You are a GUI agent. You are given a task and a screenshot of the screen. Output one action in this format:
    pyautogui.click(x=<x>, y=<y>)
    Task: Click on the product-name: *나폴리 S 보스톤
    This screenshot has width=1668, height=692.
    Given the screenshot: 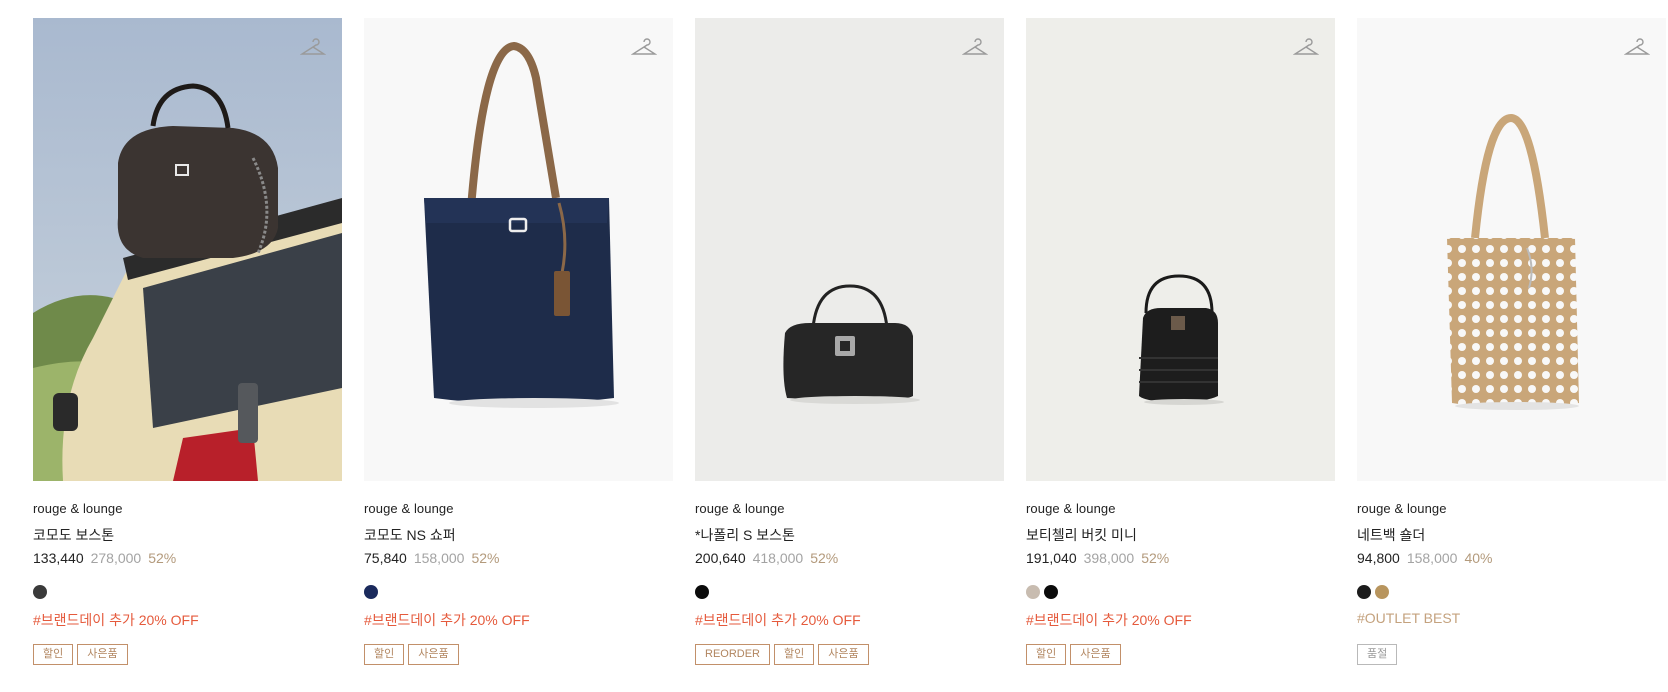 What is the action you would take?
    pyautogui.click(x=849, y=534)
    